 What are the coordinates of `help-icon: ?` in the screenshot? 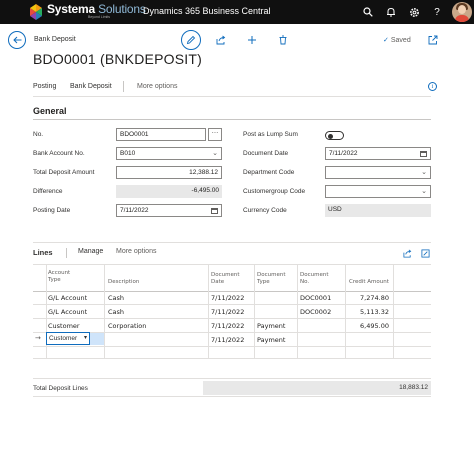 It's located at (437, 12).